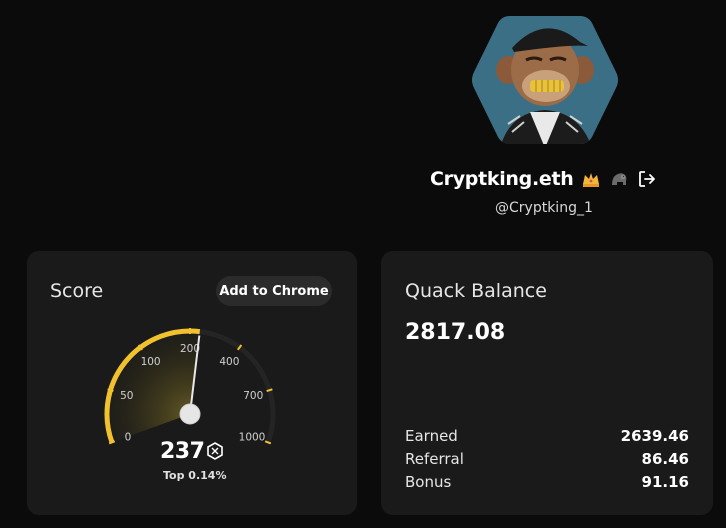 This screenshot has height=528, width=726. What do you see at coordinates (229, 362) in the screenshot?
I see `gauge-tick-label: 400` at bounding box center [229, 362].